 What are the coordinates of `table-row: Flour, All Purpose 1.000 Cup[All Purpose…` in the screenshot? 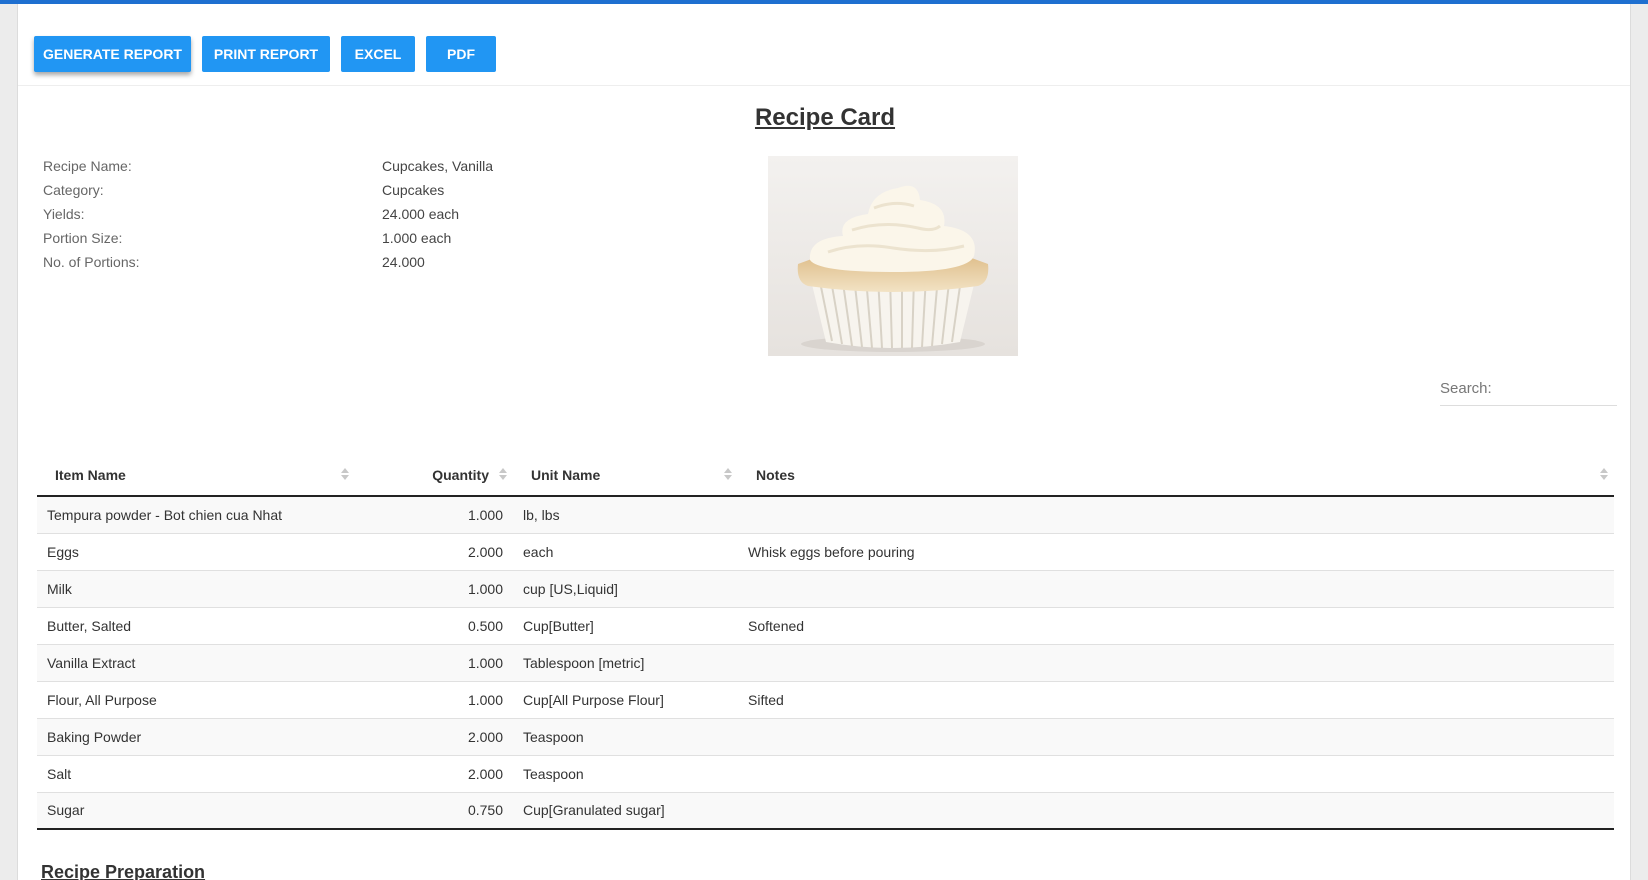 It's located at (825, 700).